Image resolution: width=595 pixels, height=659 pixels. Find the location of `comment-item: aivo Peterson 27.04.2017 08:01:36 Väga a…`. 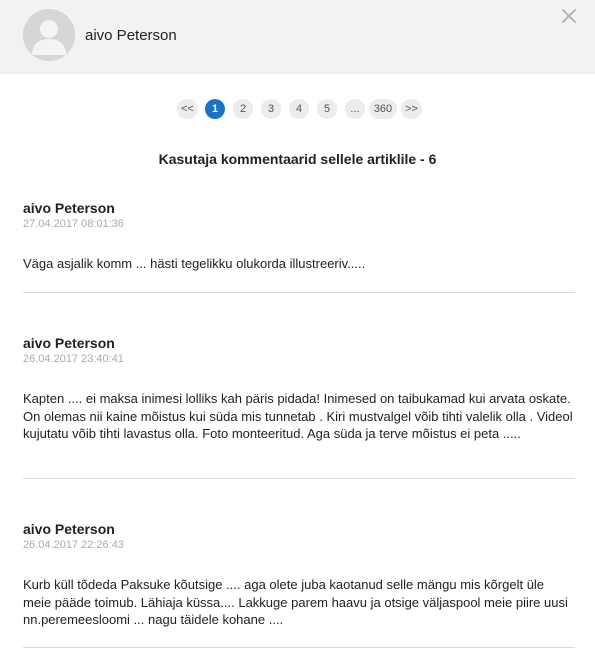

comment-item: aivo Peterson 27.04.2017 08:01:36 Väga a… is located at coordinates (299, 236).